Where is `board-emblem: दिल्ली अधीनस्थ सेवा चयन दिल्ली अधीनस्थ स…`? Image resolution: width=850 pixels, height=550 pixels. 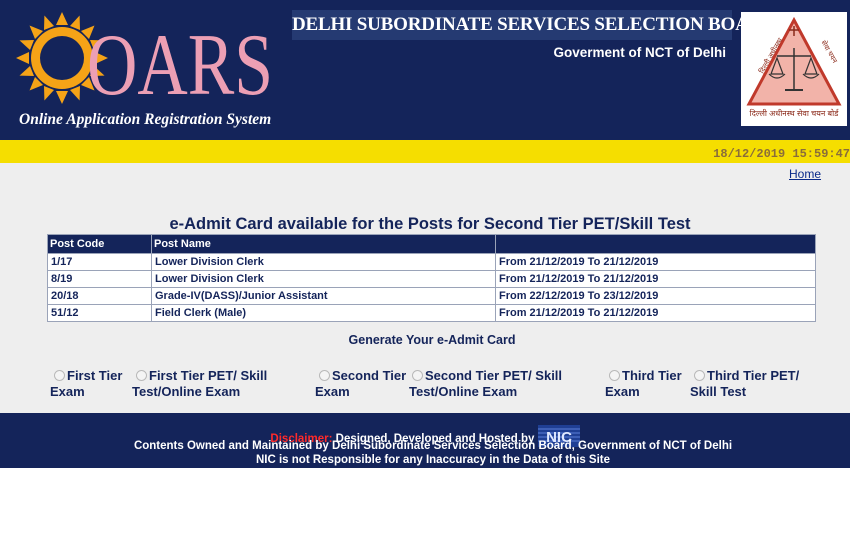
board-emblem: दिल्ली अधीनस्थ सेवा चयन दिल्ली अधीनस्थ स… is located at coordinates (794, 69).